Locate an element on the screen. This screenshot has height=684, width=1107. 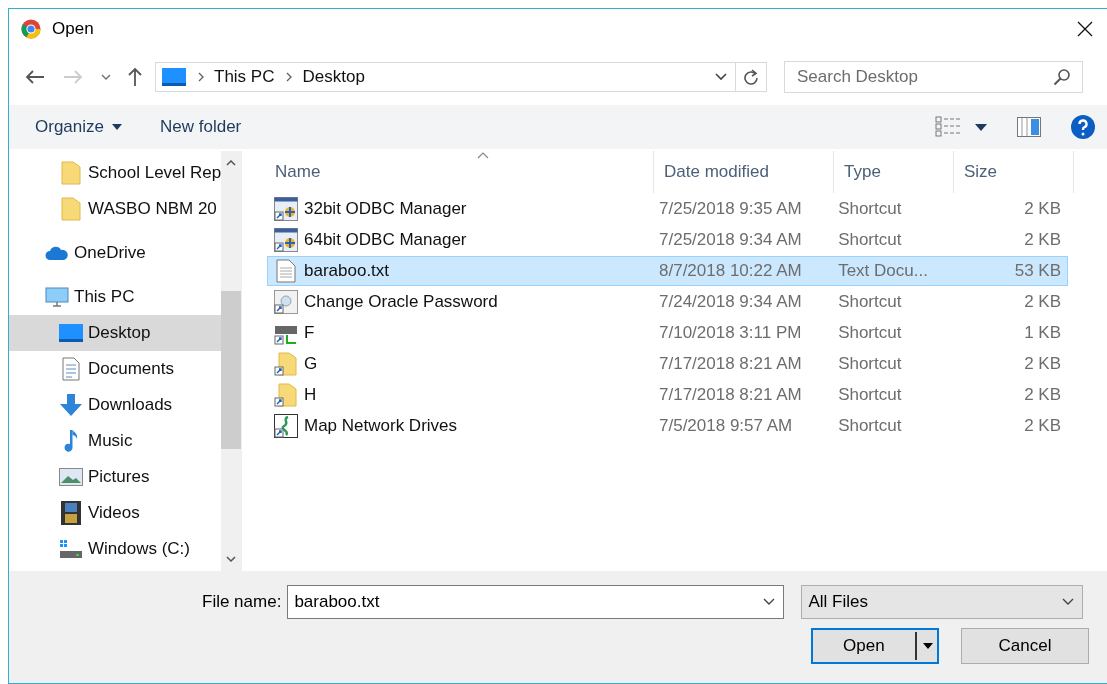
file-name: F is located at coordinates (309, 333).